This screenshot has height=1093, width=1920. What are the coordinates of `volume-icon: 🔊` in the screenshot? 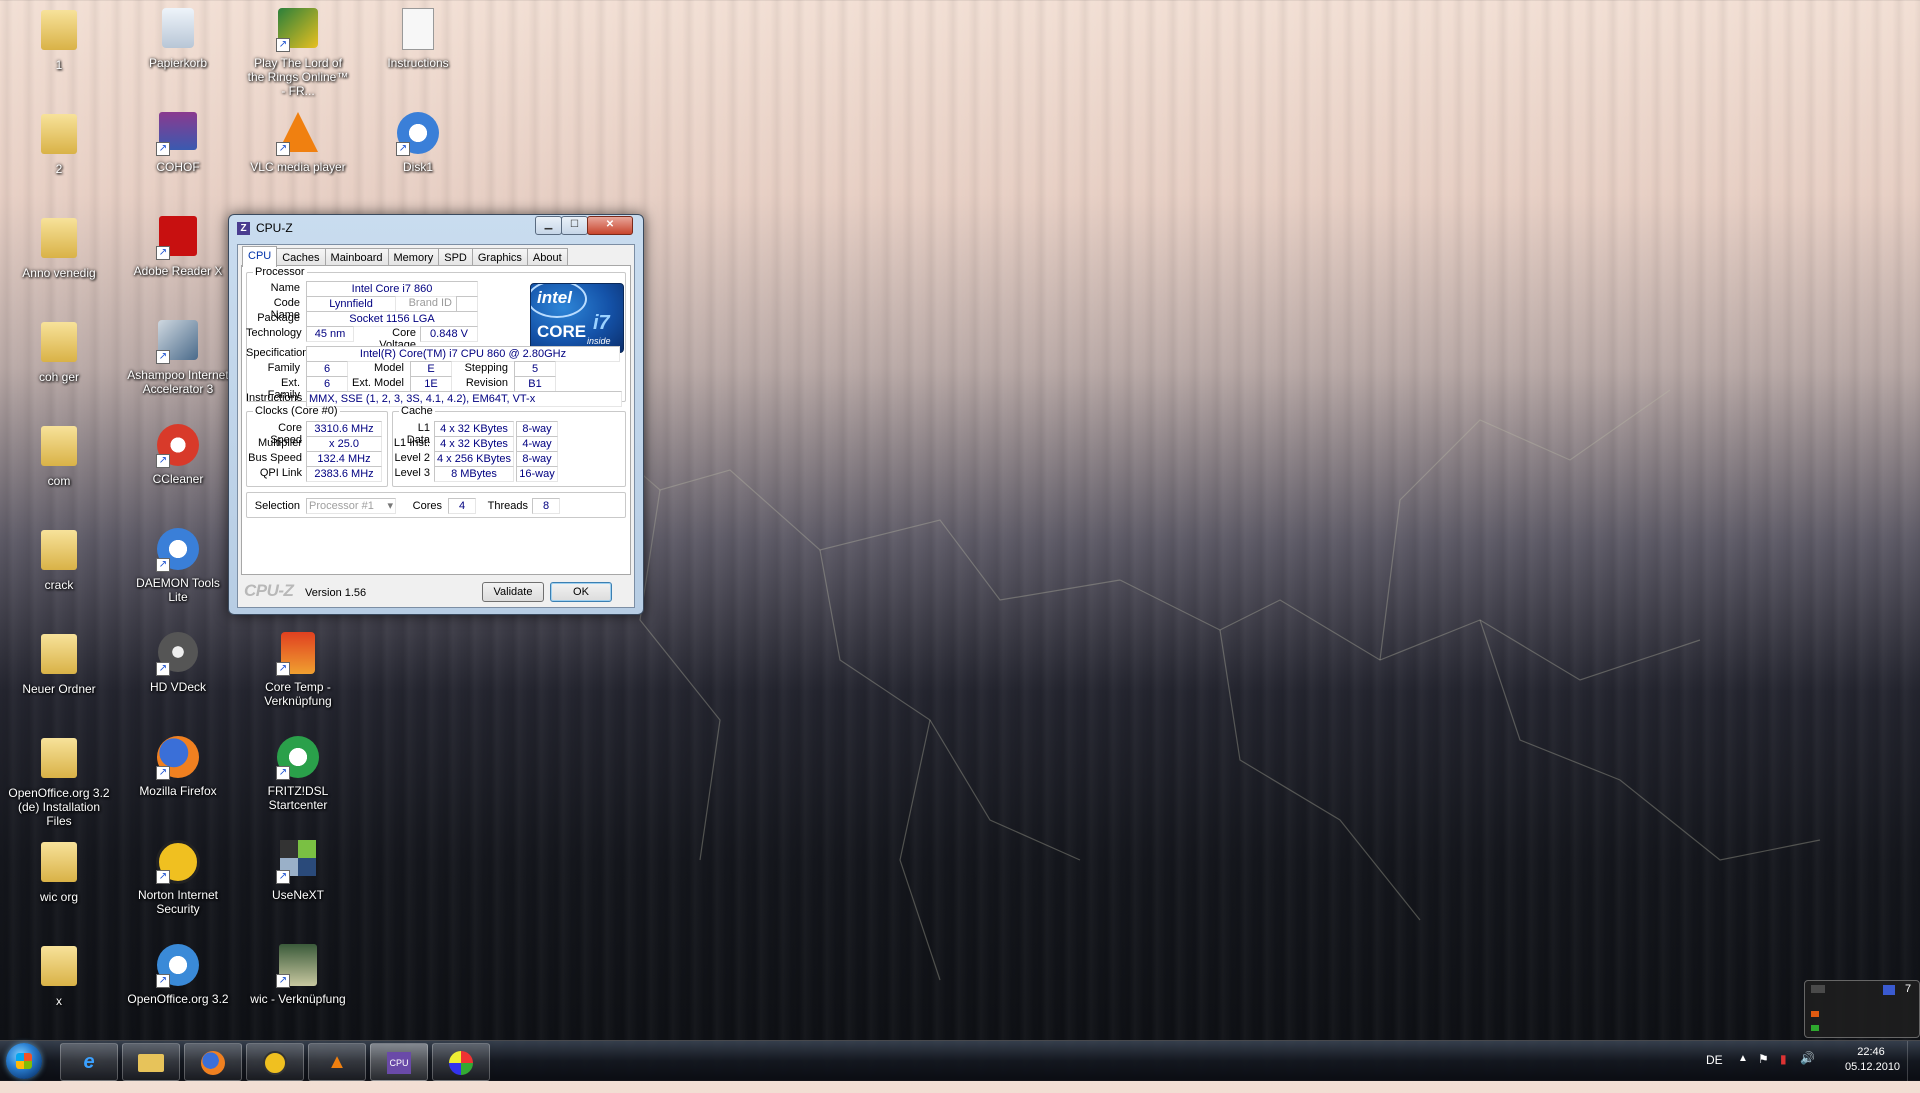 It's located at (1807, 1071).